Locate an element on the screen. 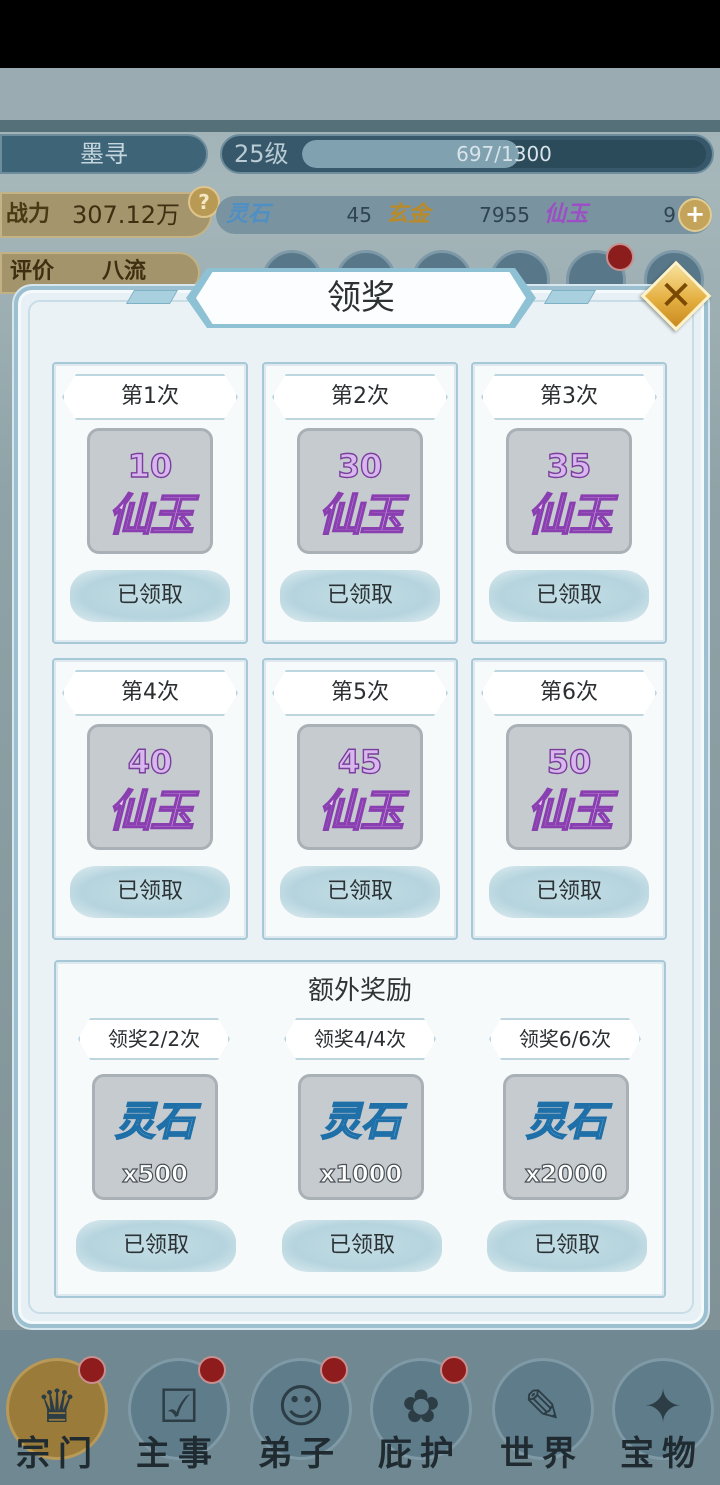  close-button: ✕ is located at coordinates (676, 296).